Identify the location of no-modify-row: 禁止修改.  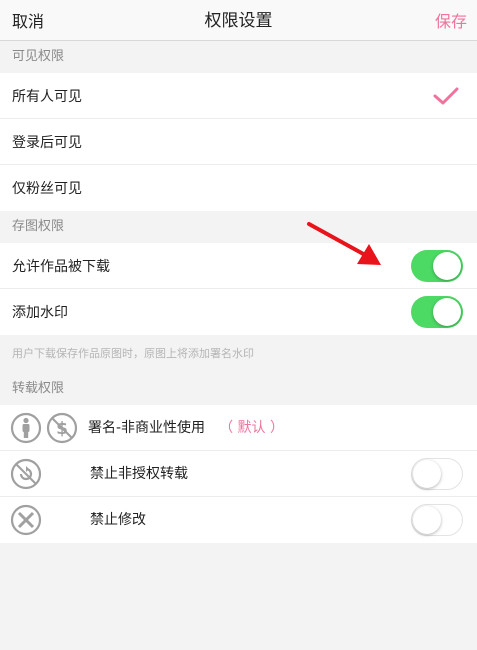
(238, 520).